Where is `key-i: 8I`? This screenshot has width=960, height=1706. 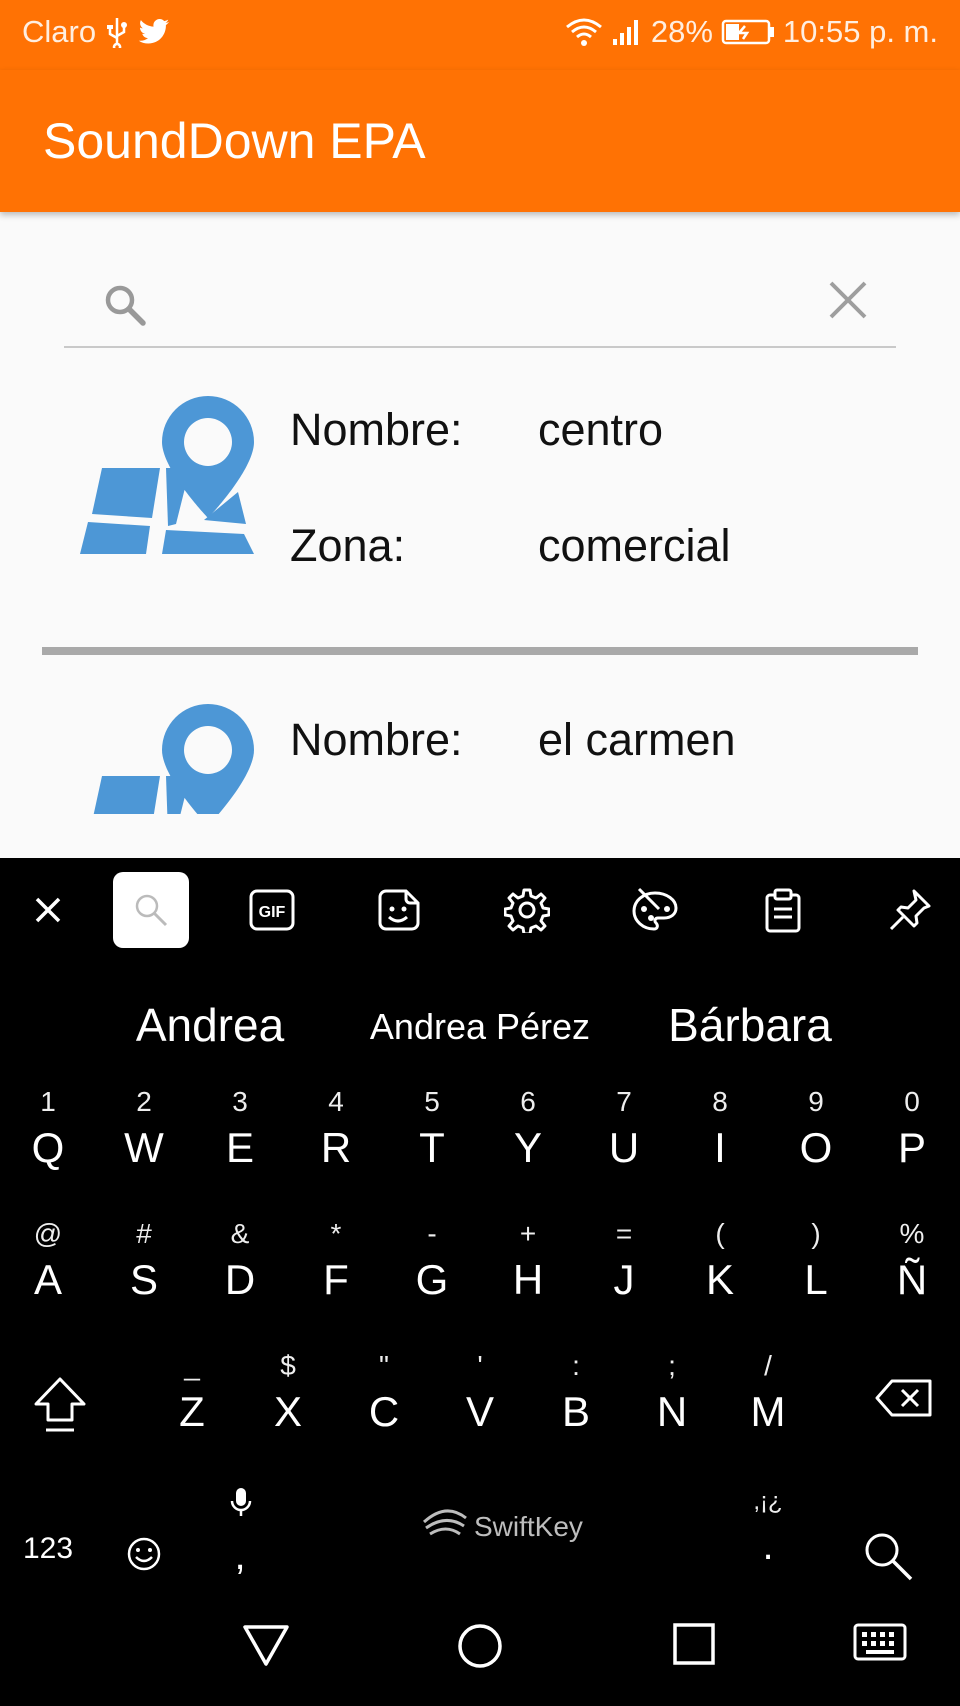
key-i: 8I is located at coordinates (720, 1146).